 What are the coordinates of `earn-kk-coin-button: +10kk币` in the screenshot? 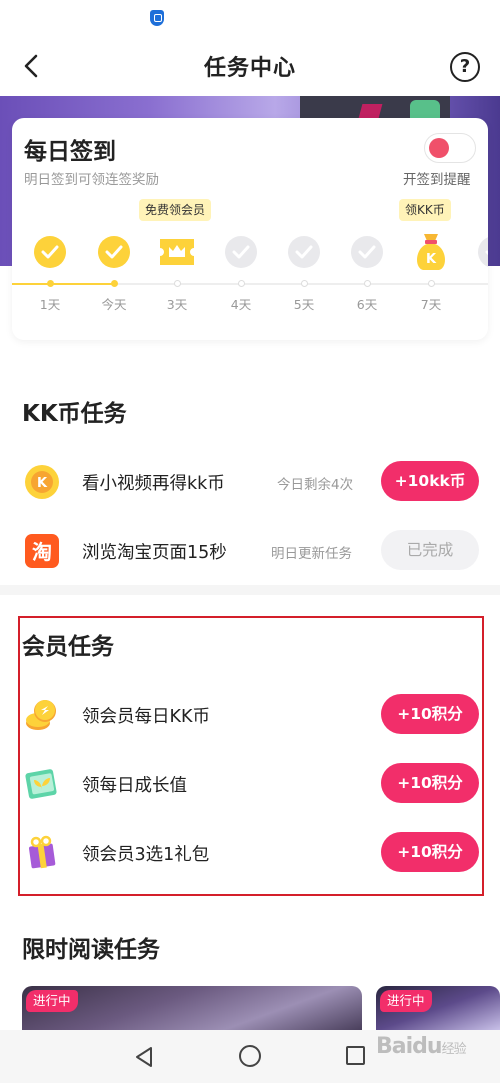 It's located at (430, 481).